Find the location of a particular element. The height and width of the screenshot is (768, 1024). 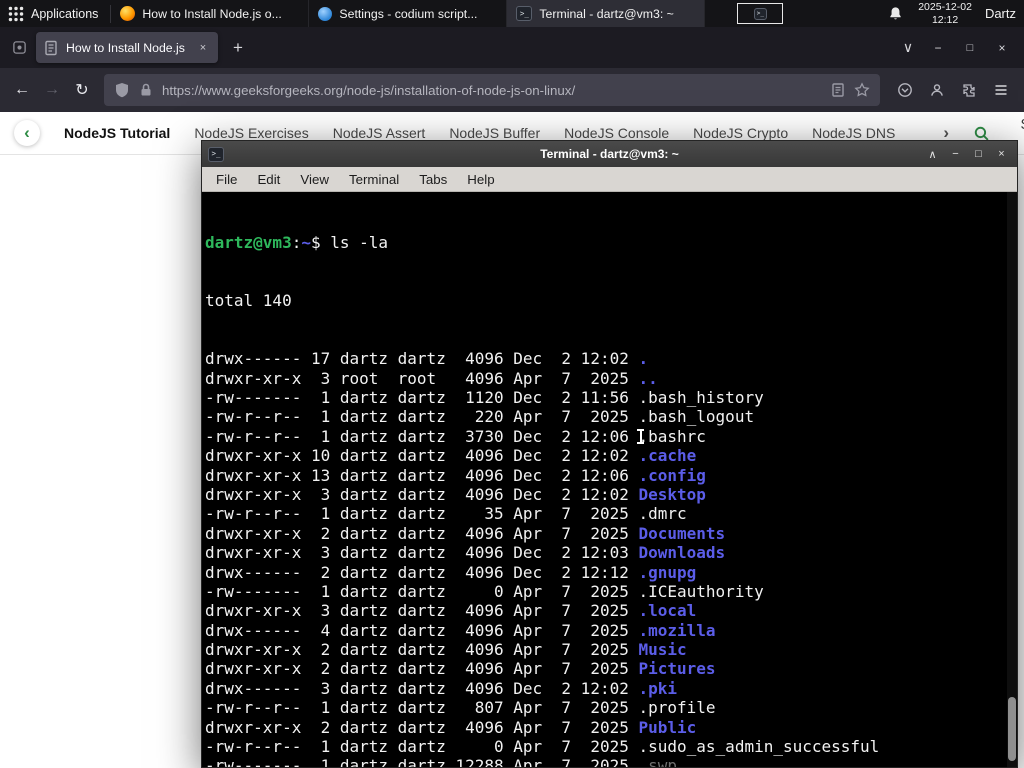

listing-row-details: drwx------ 4 dartz dartz 4096 Apr 7 2025 is located at coordinates (422, 630).